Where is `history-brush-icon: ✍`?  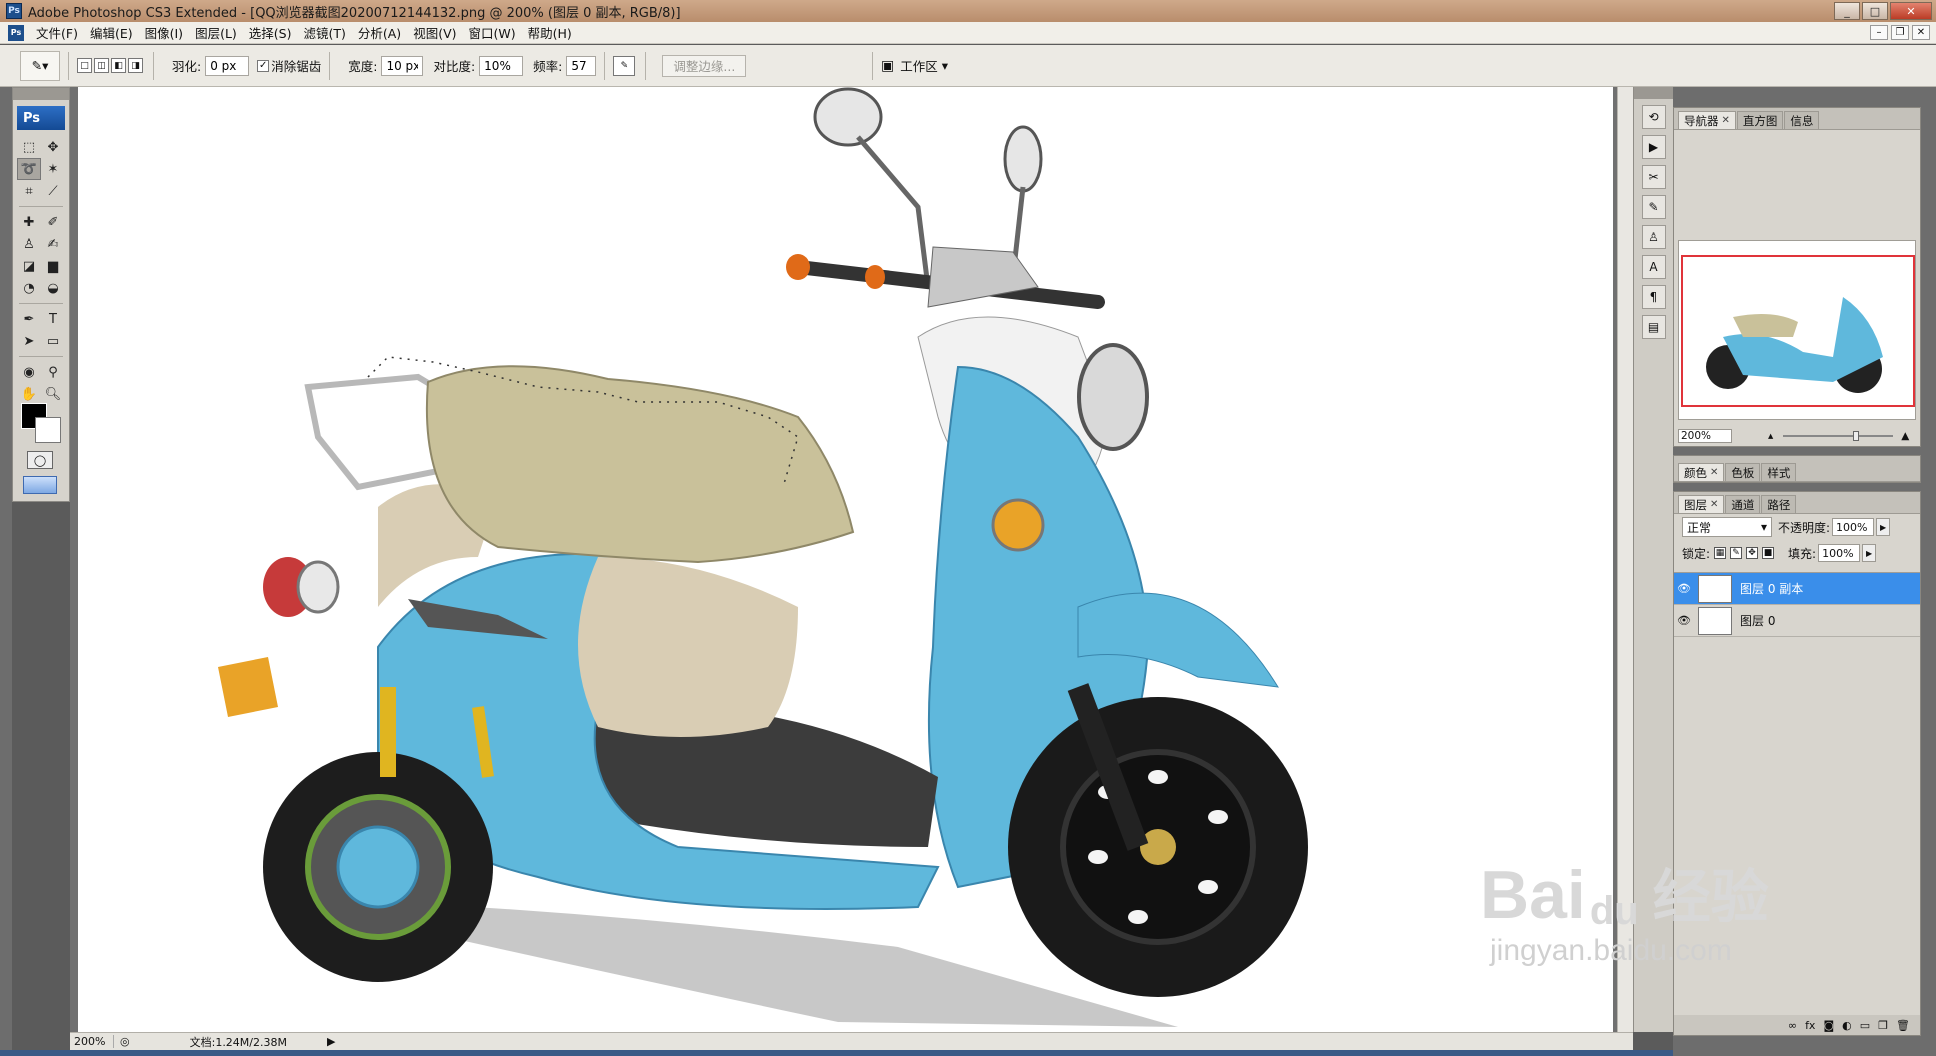
history-brush-icon: ✍ is located at coordinates (53, 244).